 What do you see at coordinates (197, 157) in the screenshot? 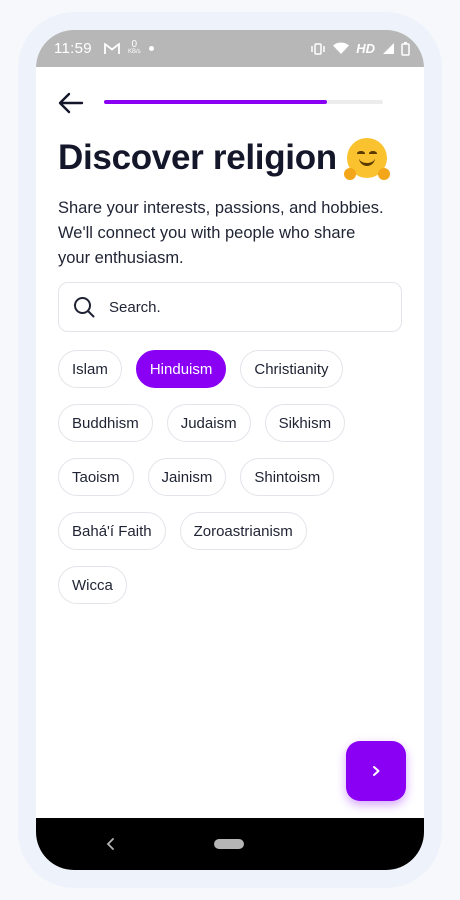
I see `page-title: Discover religion` at bounding box center [197, 157].